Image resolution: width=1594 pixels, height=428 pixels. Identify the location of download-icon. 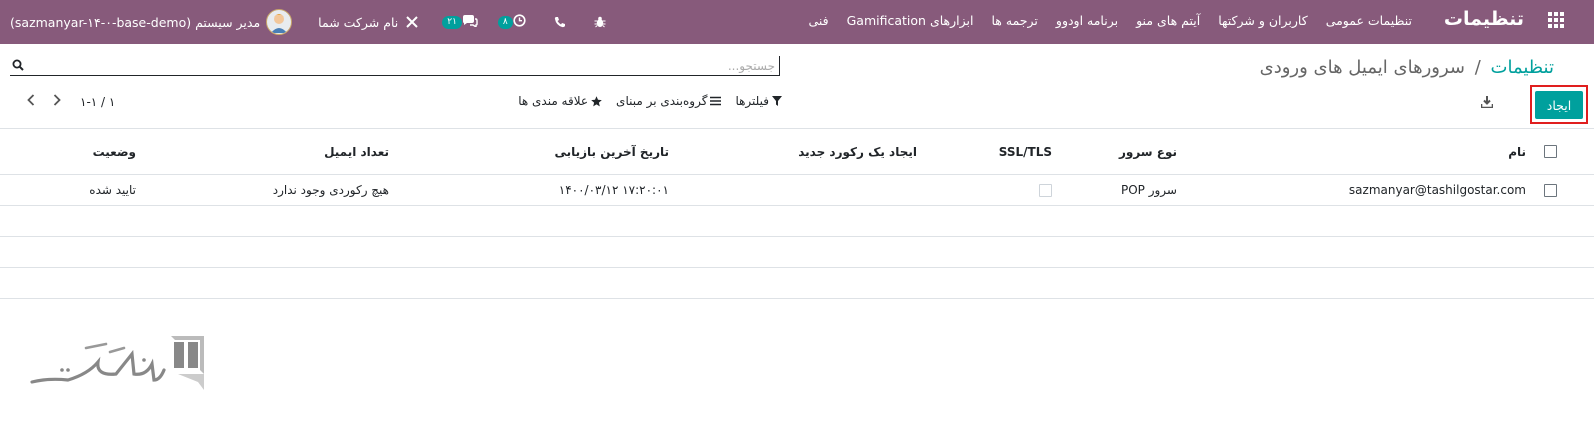
(1487, 103).